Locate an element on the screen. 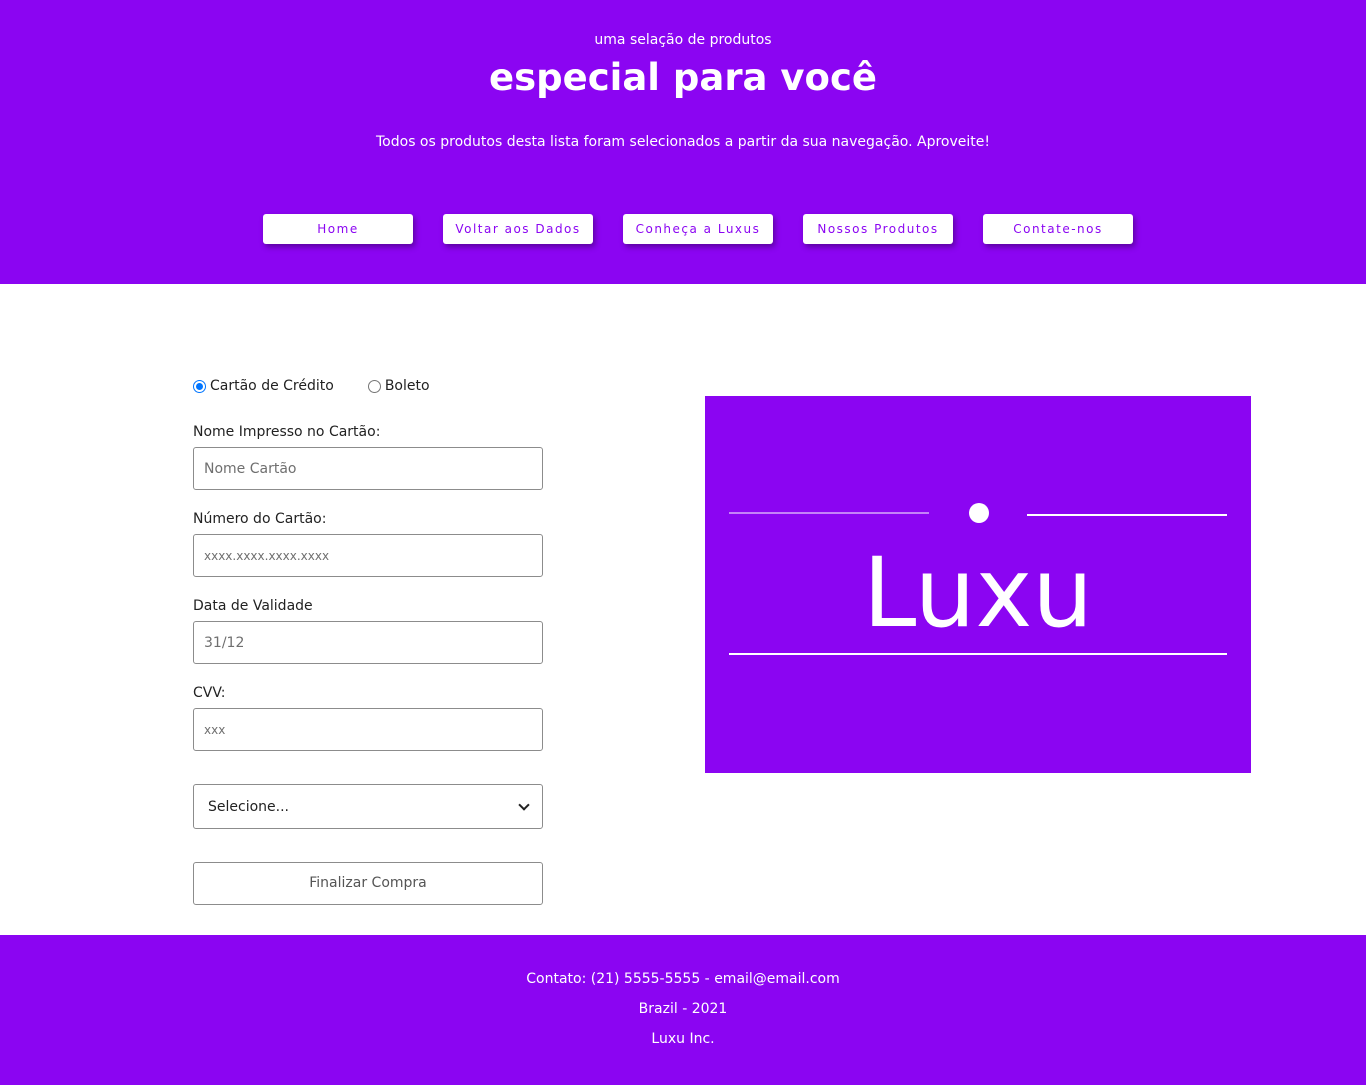 The width and height of the screenshot is (1366, 1085). payment-option-boleto: Boleto is located at coordinates (398, 386).